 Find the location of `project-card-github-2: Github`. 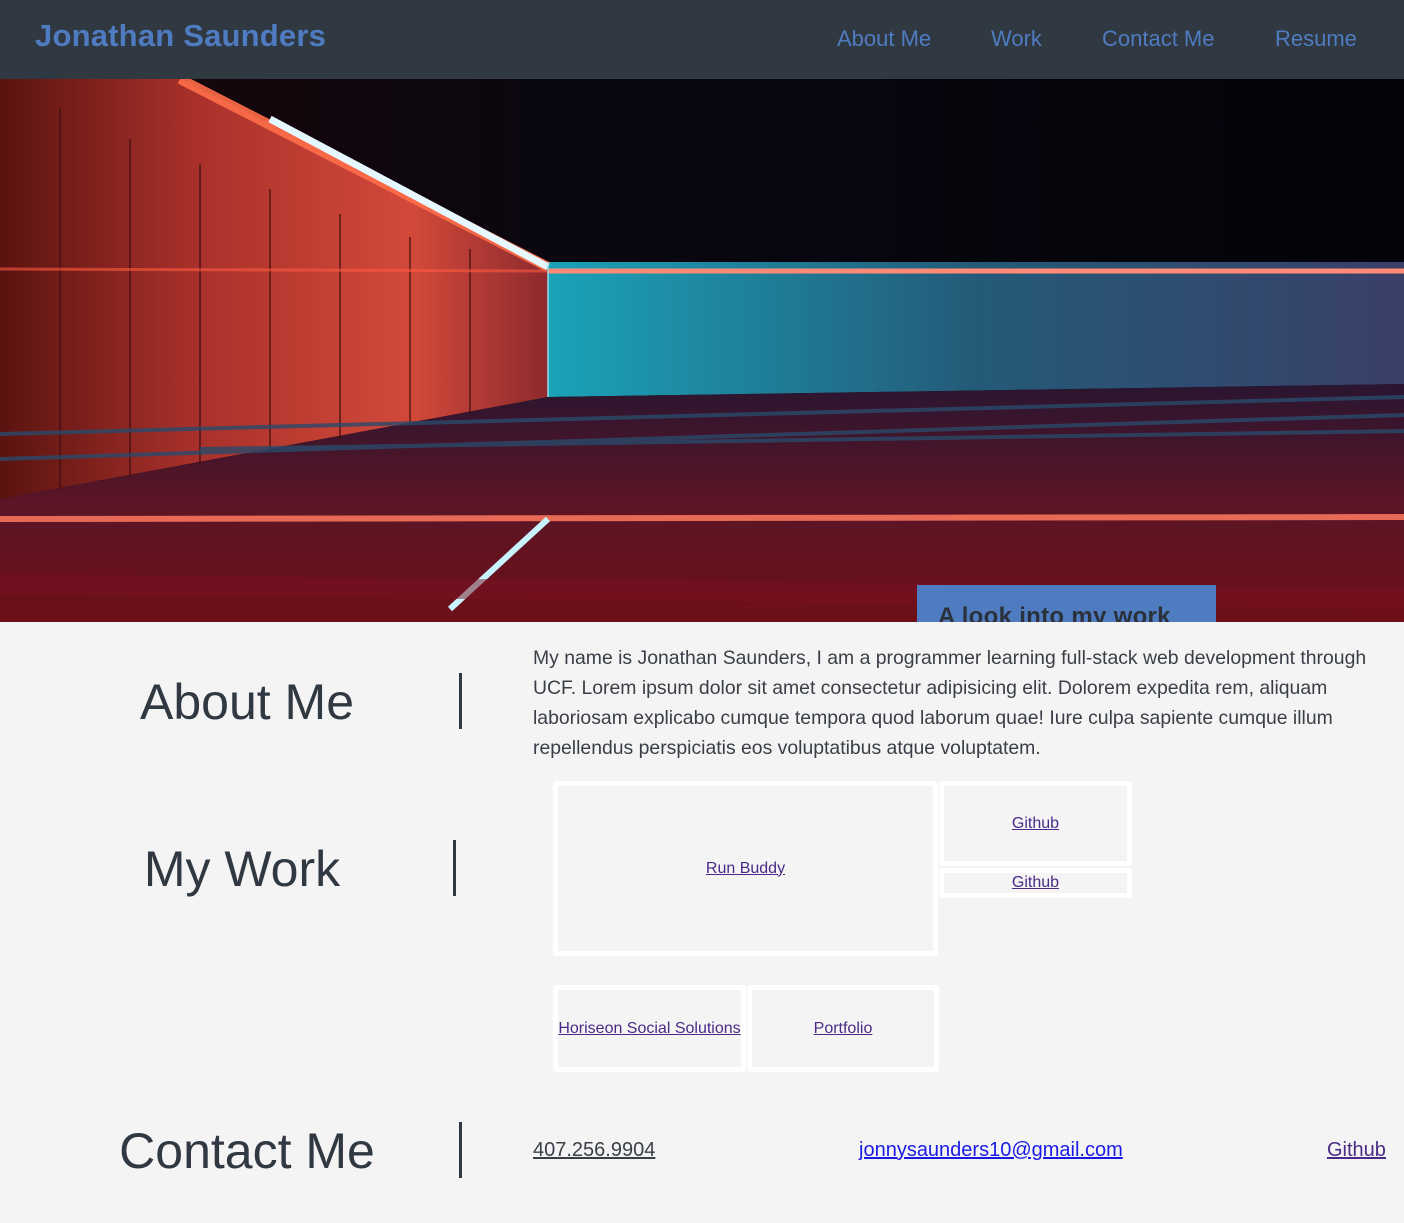

project-card-github-2: Github is located at coordinates (1035, 883).